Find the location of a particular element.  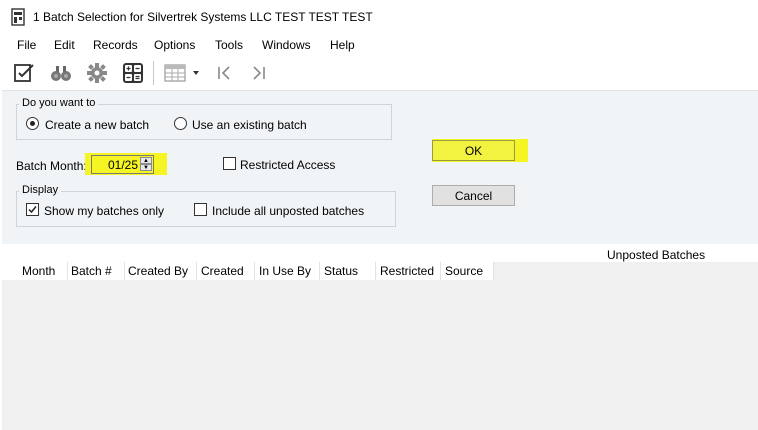

cancel-button: Cancel is located at coordinates (473, 195).